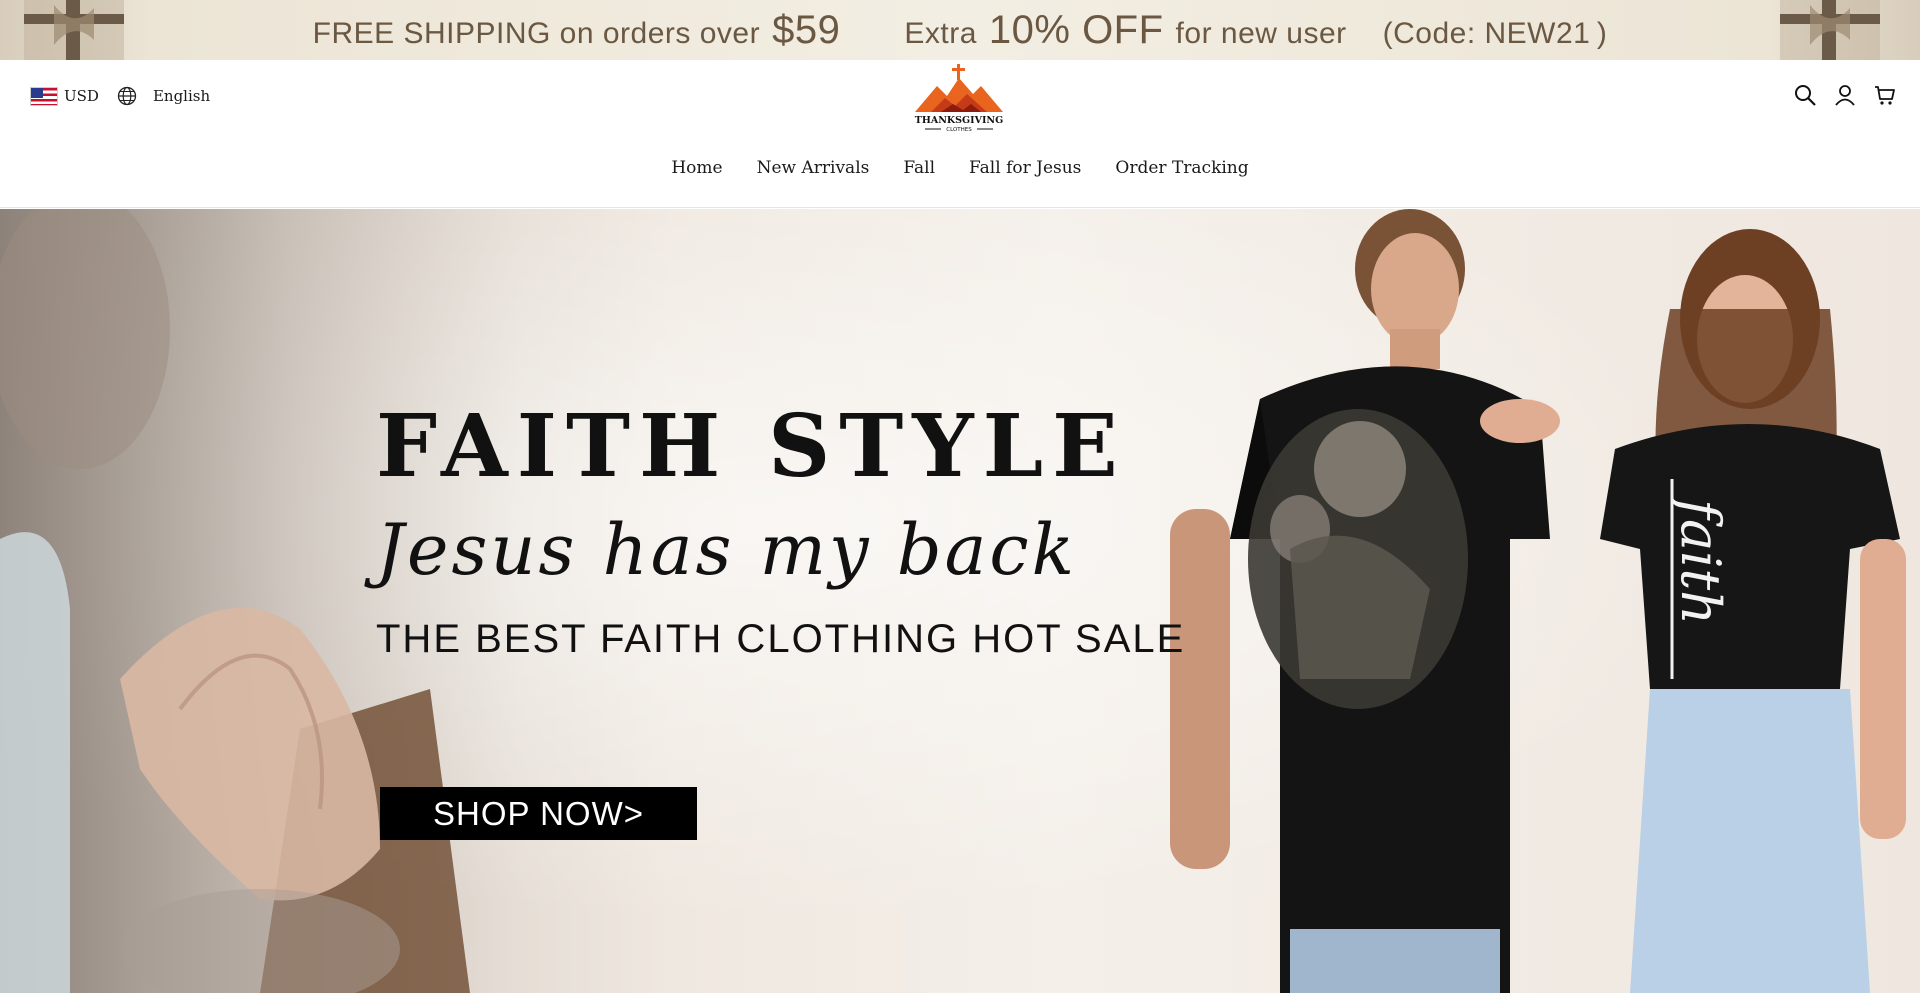 The image size is (1920, 993). I want to click on us-flag-icon, so click(44, 96).